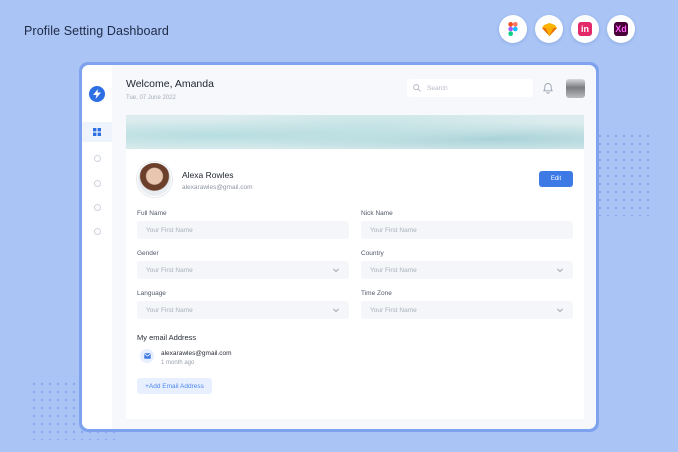  What do you see at coordinates (624, 174) in the screenshot?
I see `backdrop-dots` at bounding box center [624, 174].